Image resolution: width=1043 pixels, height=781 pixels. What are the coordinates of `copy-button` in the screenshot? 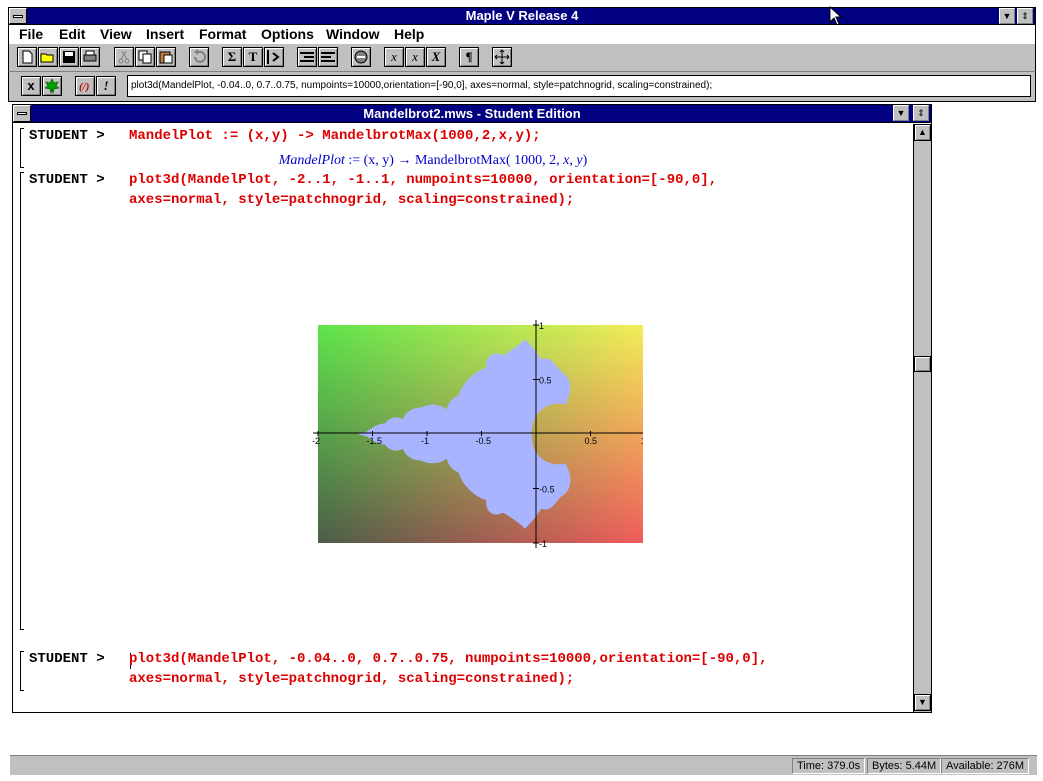 It's located at (145, 57).